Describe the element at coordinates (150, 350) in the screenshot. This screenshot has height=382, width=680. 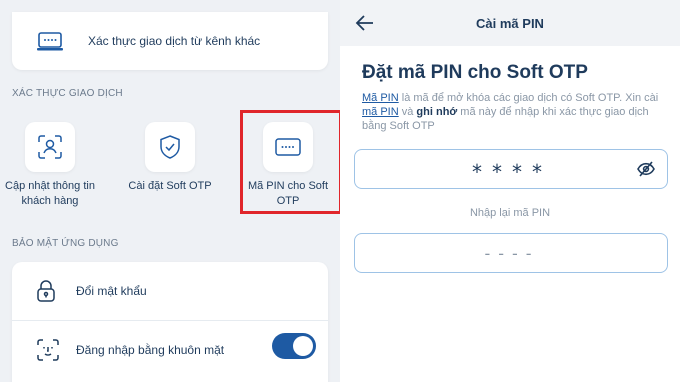
I see `face-login-label: Đăng nhập bằng khuôn mặt` at that location.